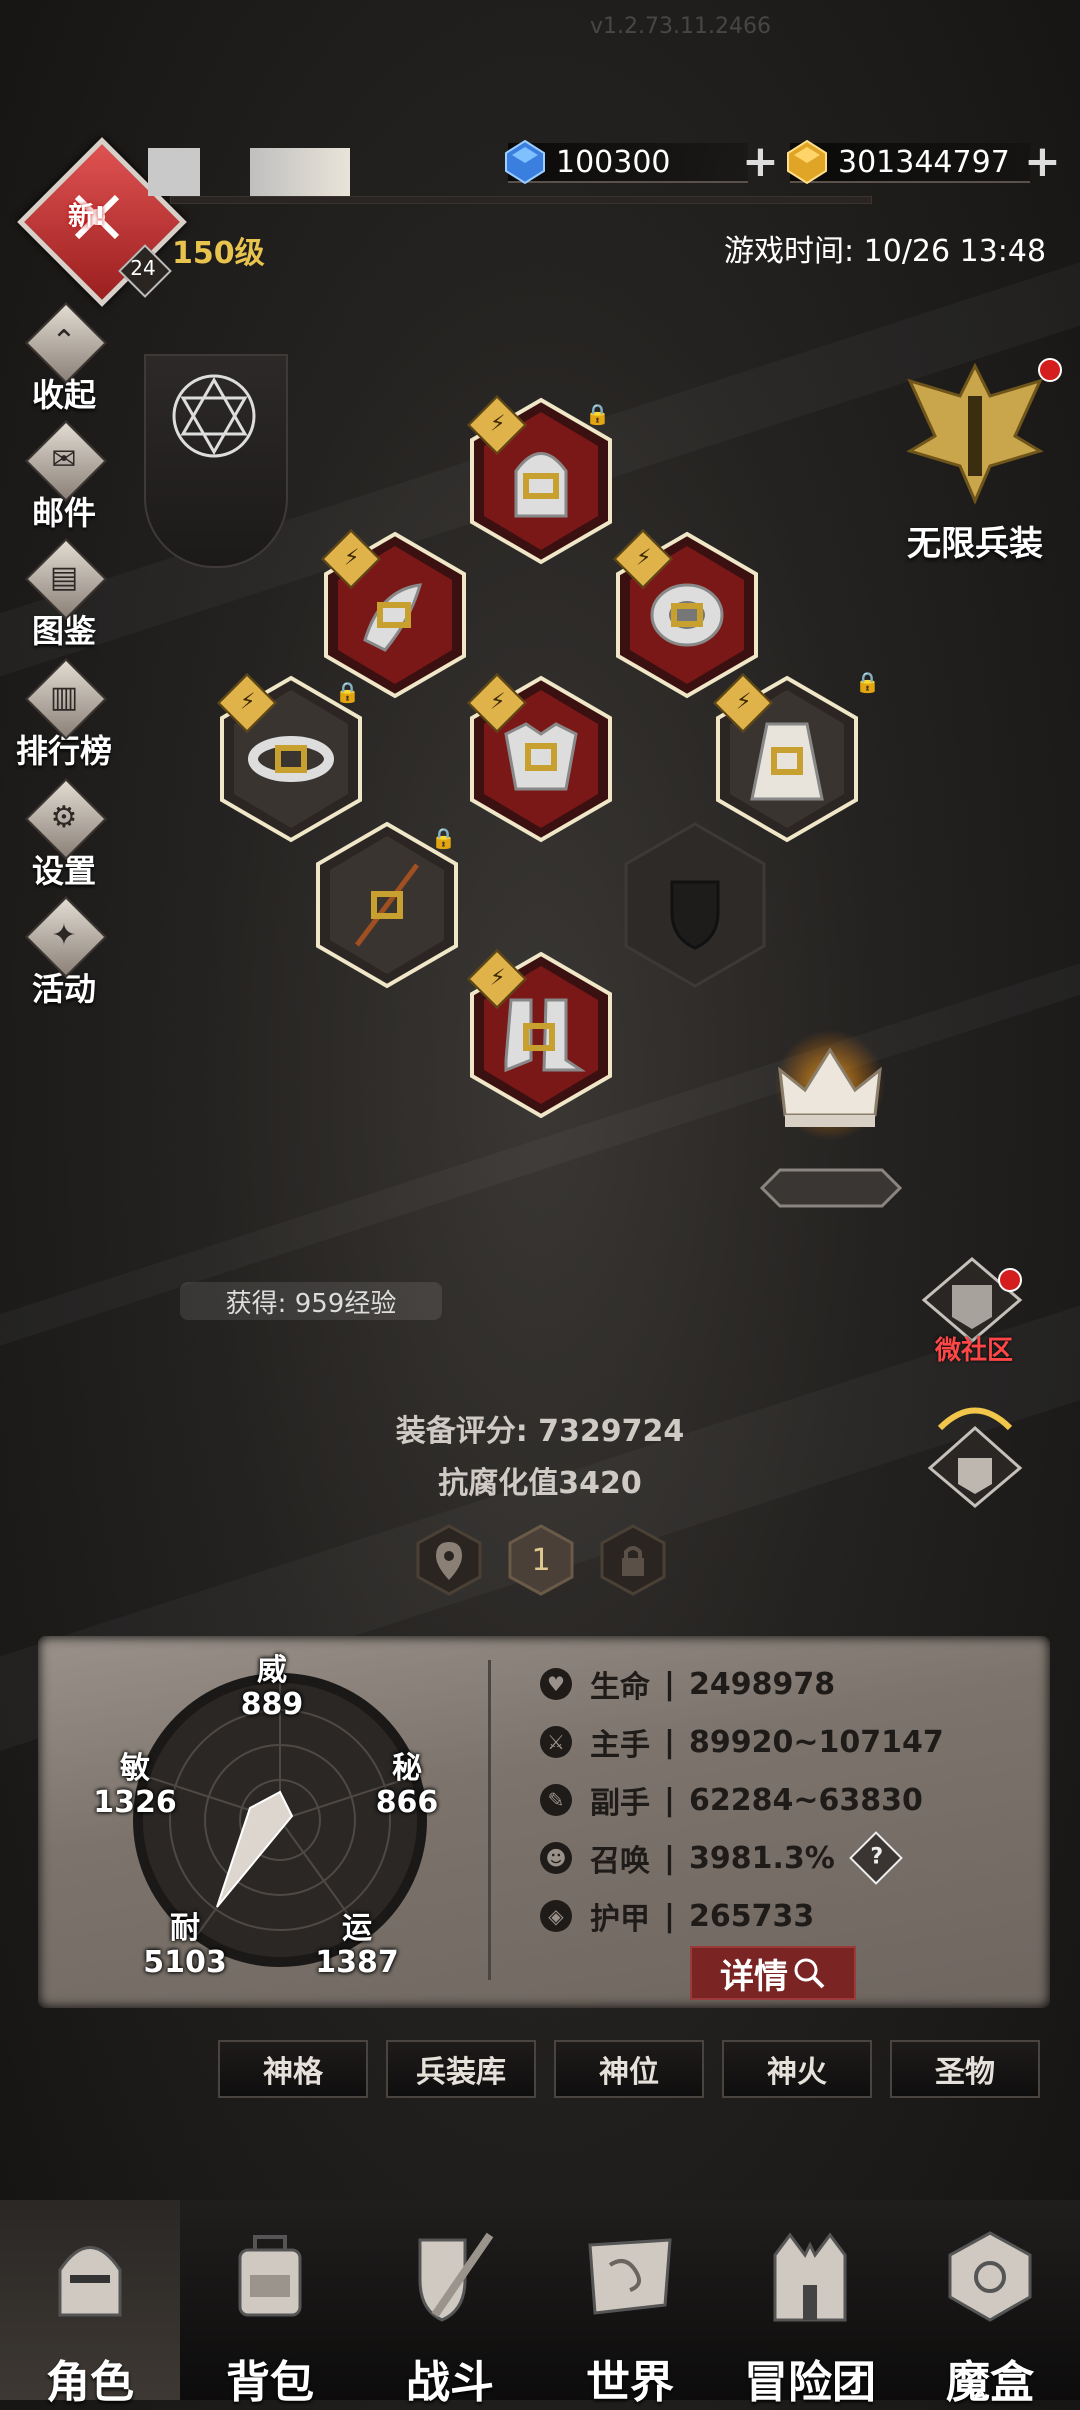 Image resolution: width=1080 pixels, height=2410 pixels. I want to click on nav-battle: 战斗, so click(450, 2304).